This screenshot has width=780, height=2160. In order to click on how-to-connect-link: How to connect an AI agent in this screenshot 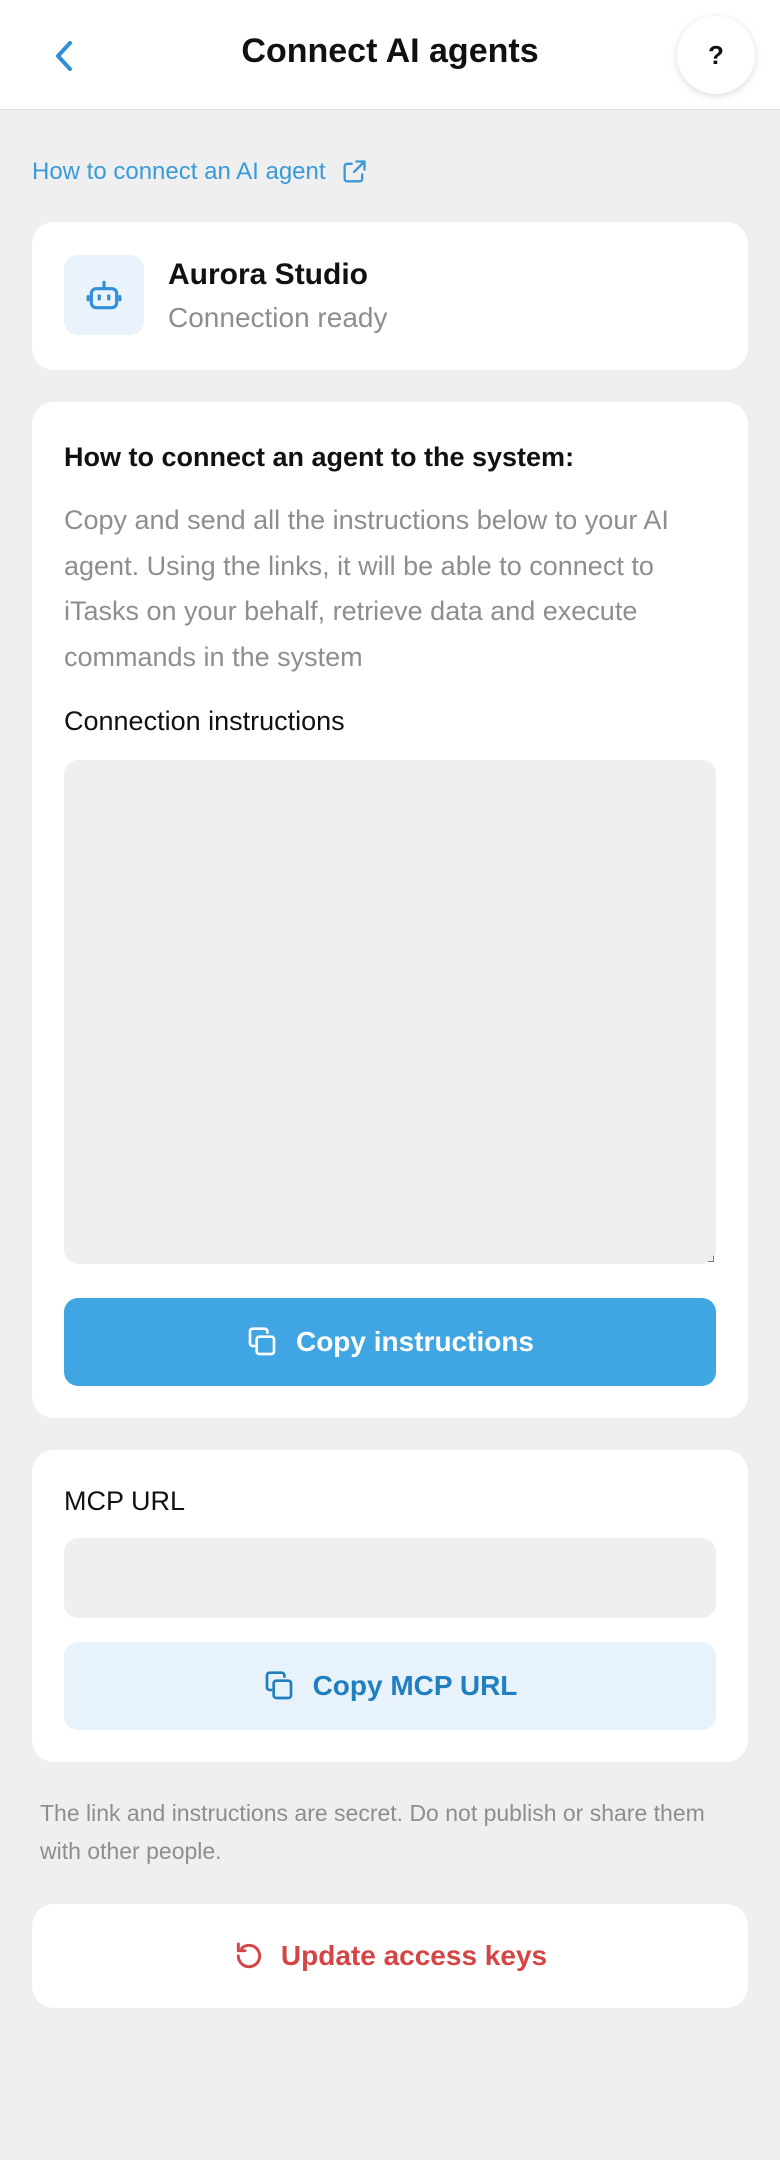, I will do `click(200, 172)`.